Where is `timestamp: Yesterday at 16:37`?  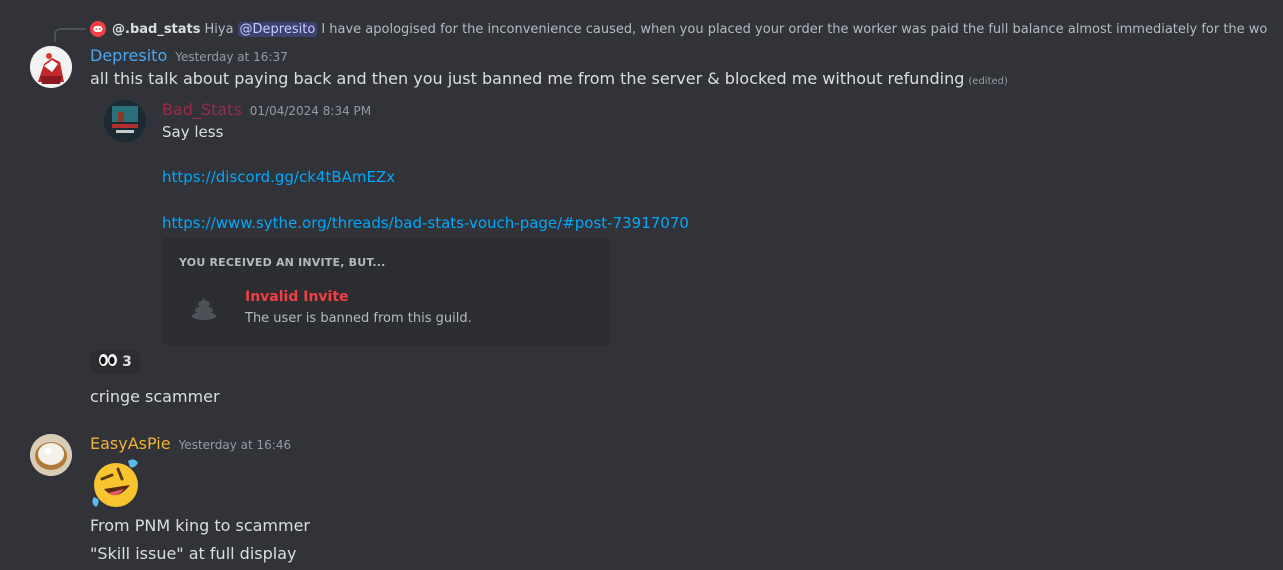
timestamp: Yesterday at 16:37 is located at coordinates (231, 57).